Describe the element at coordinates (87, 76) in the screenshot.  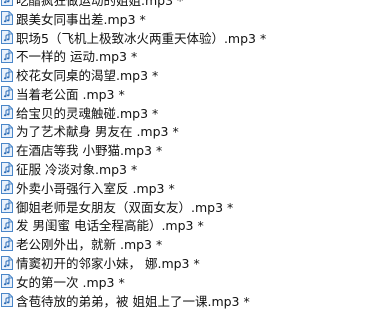
I see `file-name: 校花女同桌的渴望.mp3 *` at that location.